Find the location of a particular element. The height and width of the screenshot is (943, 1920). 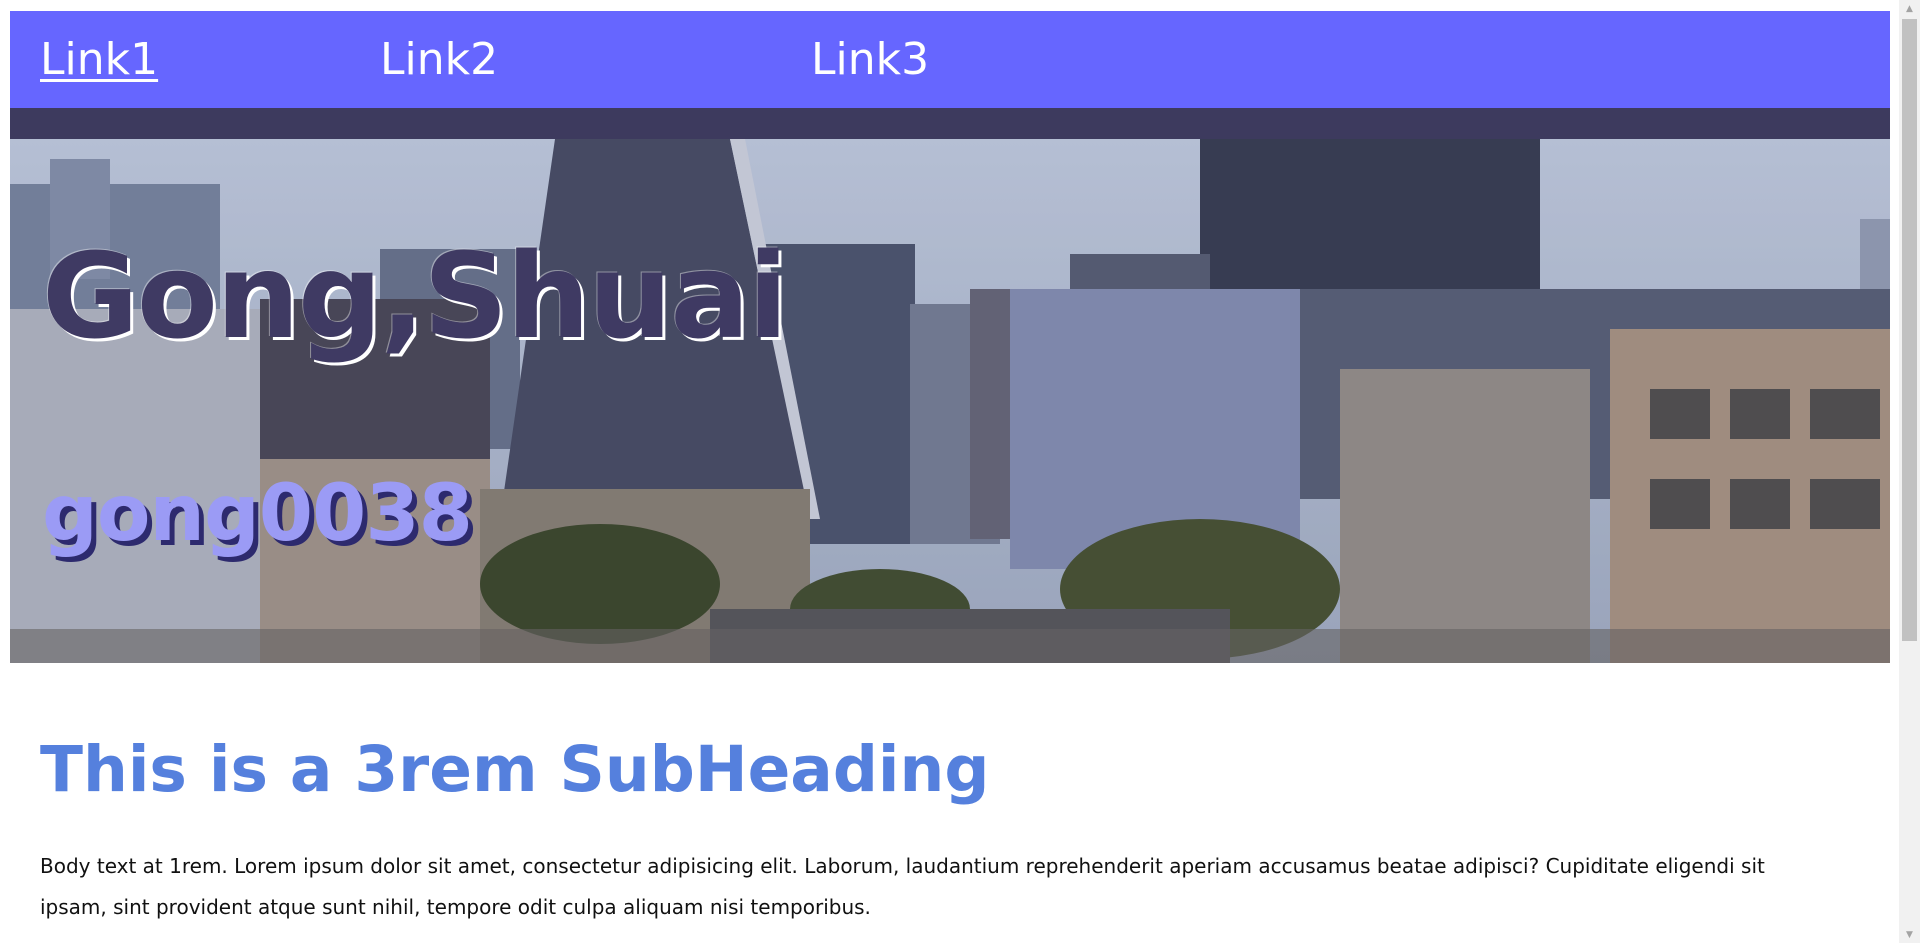

nav-link-1: Link1 is located at coordinates (210, 59).